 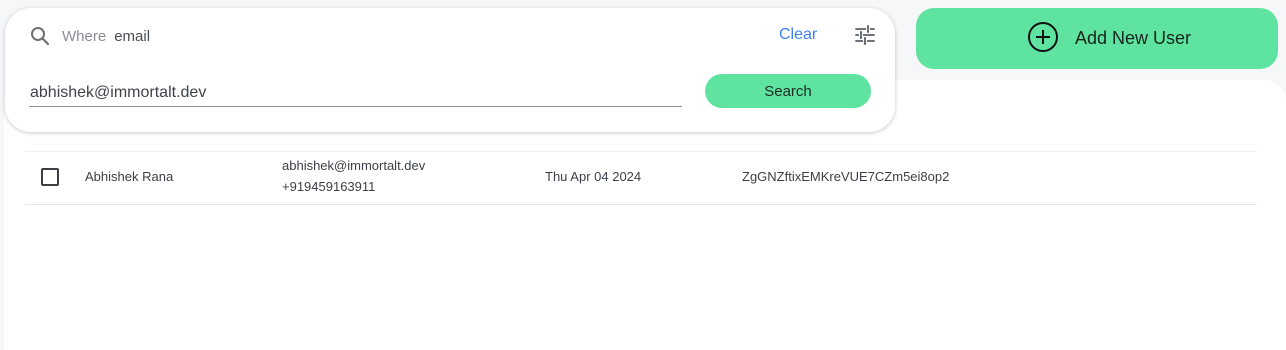 I want to click on user-uid: ZgGNZftixEMKreVUE7CZm5ei8op2, so click(x=846, y=176).